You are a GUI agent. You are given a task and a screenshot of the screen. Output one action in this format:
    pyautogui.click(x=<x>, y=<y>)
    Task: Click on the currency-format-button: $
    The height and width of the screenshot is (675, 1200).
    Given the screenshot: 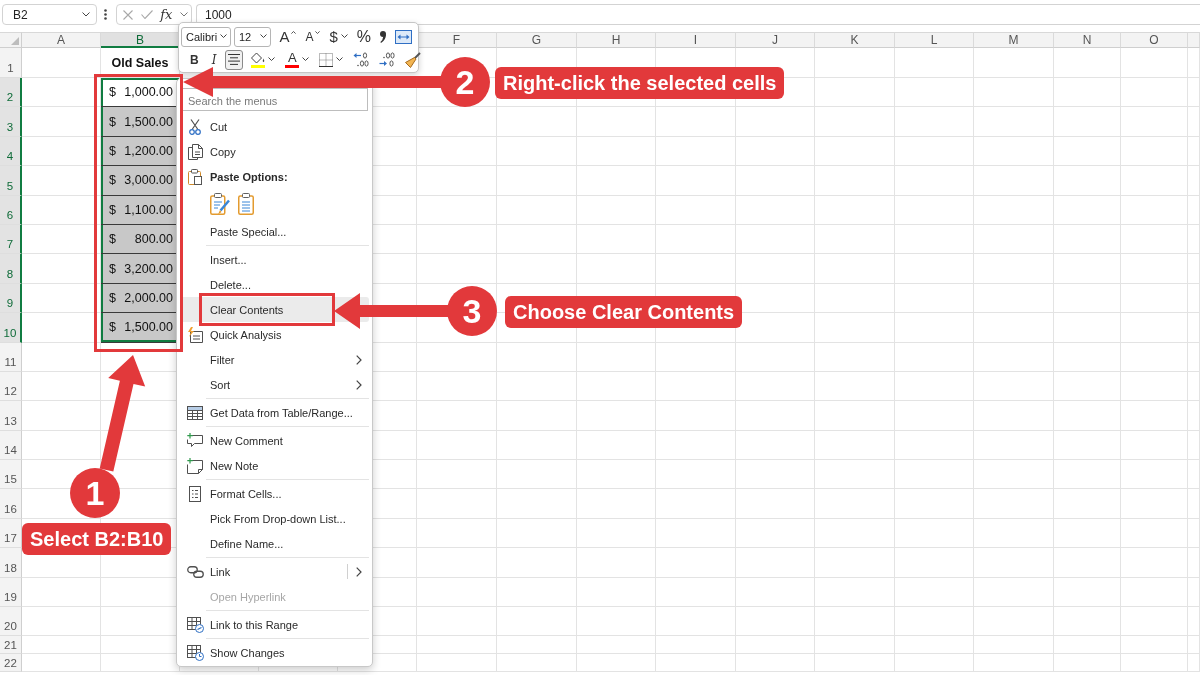 What is the action you would take?
    pyautogui.click(x=338, y=36)
    